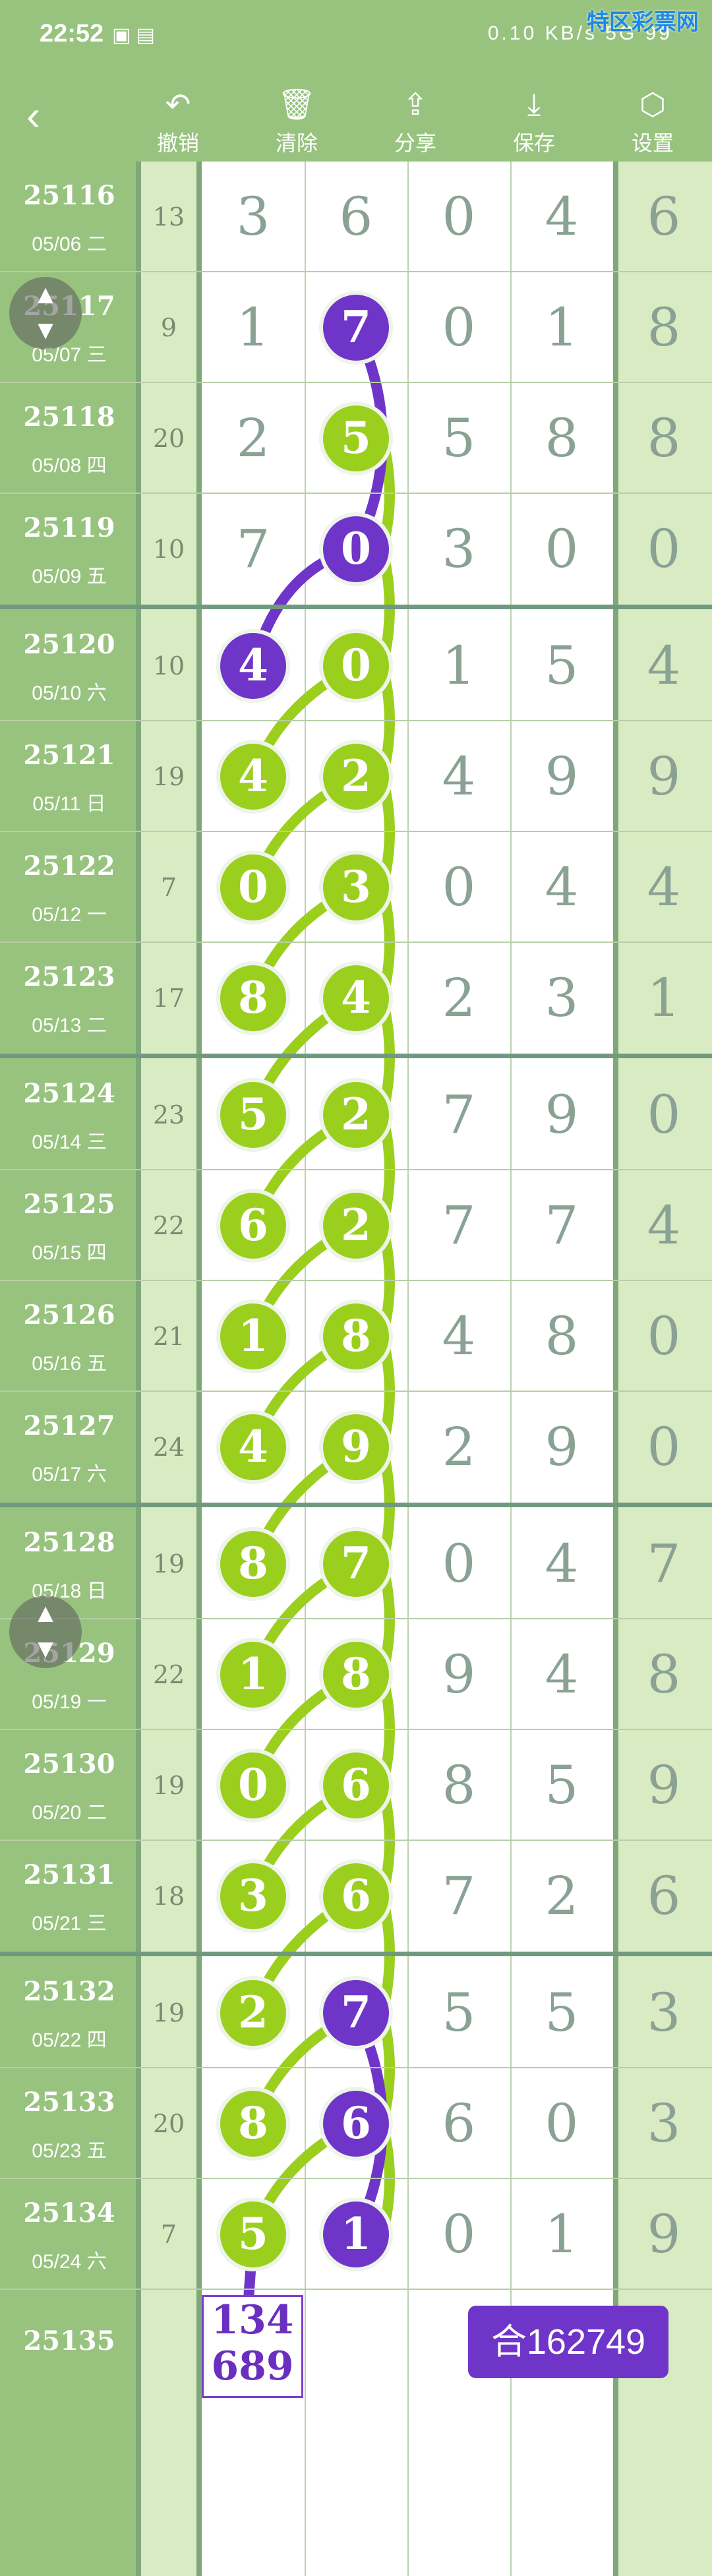 The height and width of the screenshot is (2576, 712). Describe the element at coordinates (297, 117) in the screenshot. I see `clear-button: 🗑 清除` at that location.